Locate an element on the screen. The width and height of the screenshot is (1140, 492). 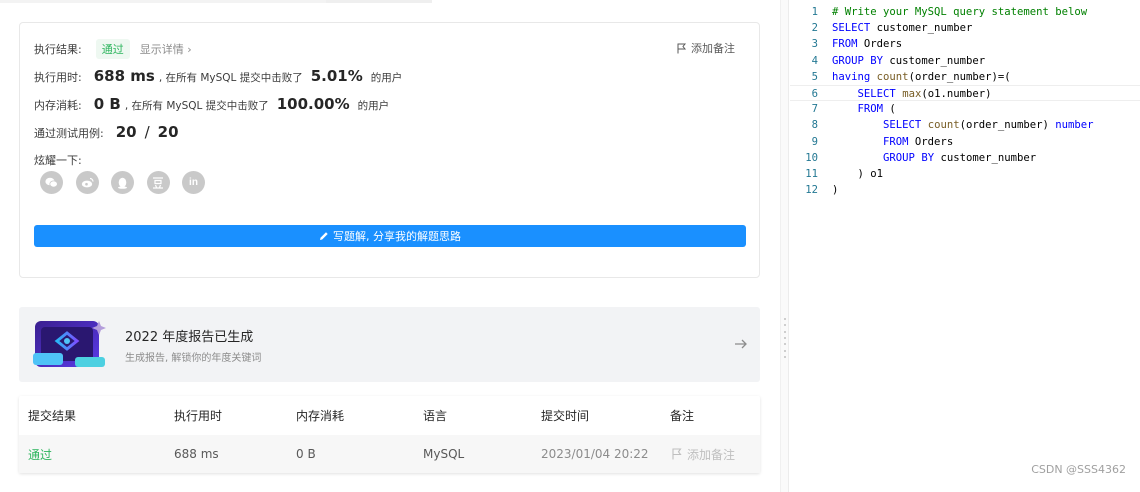
code-text: SELECT max(o1.number) is located at coordinates (912, 94).